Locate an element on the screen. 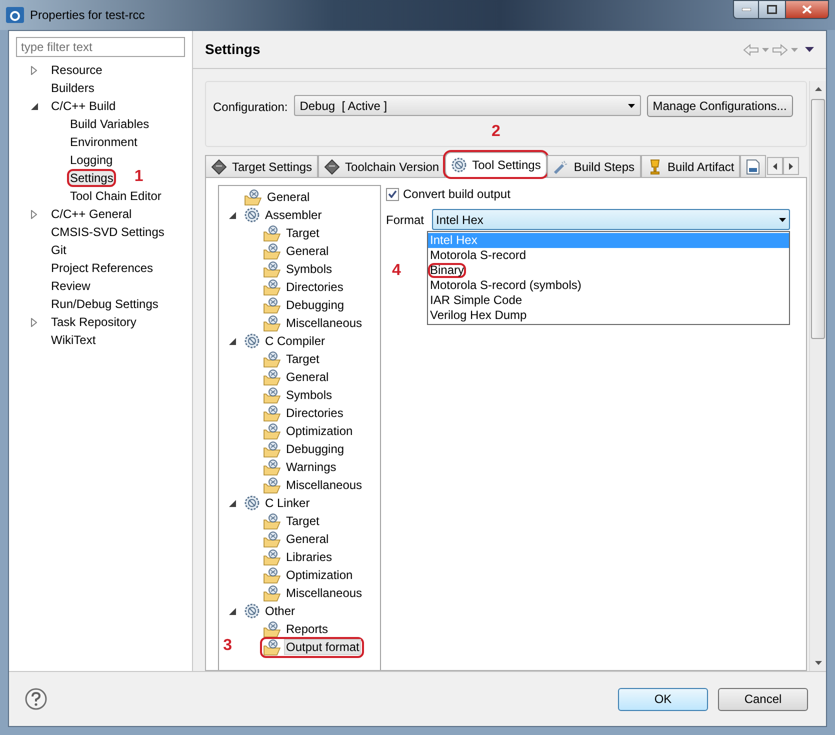 This screenshot has width=835, height=735. tree-item: Other is located at coordinates (270, 611).